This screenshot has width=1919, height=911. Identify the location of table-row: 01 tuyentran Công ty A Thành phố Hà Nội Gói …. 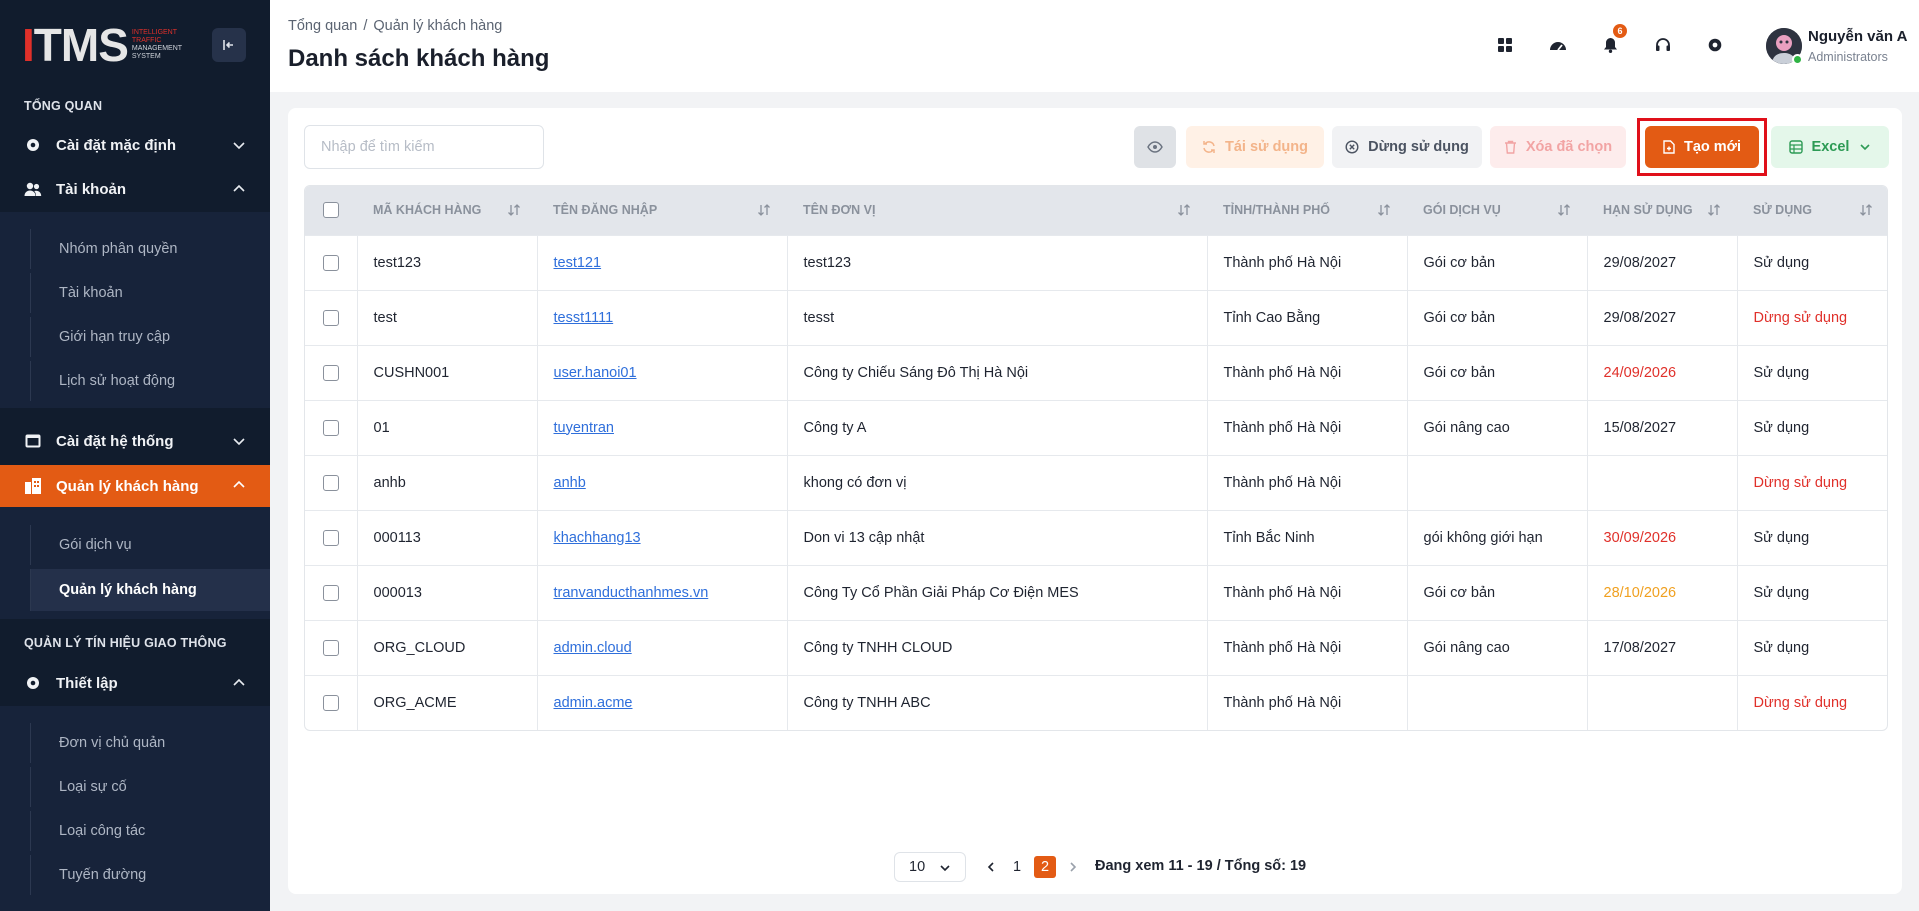
(1096, 427).